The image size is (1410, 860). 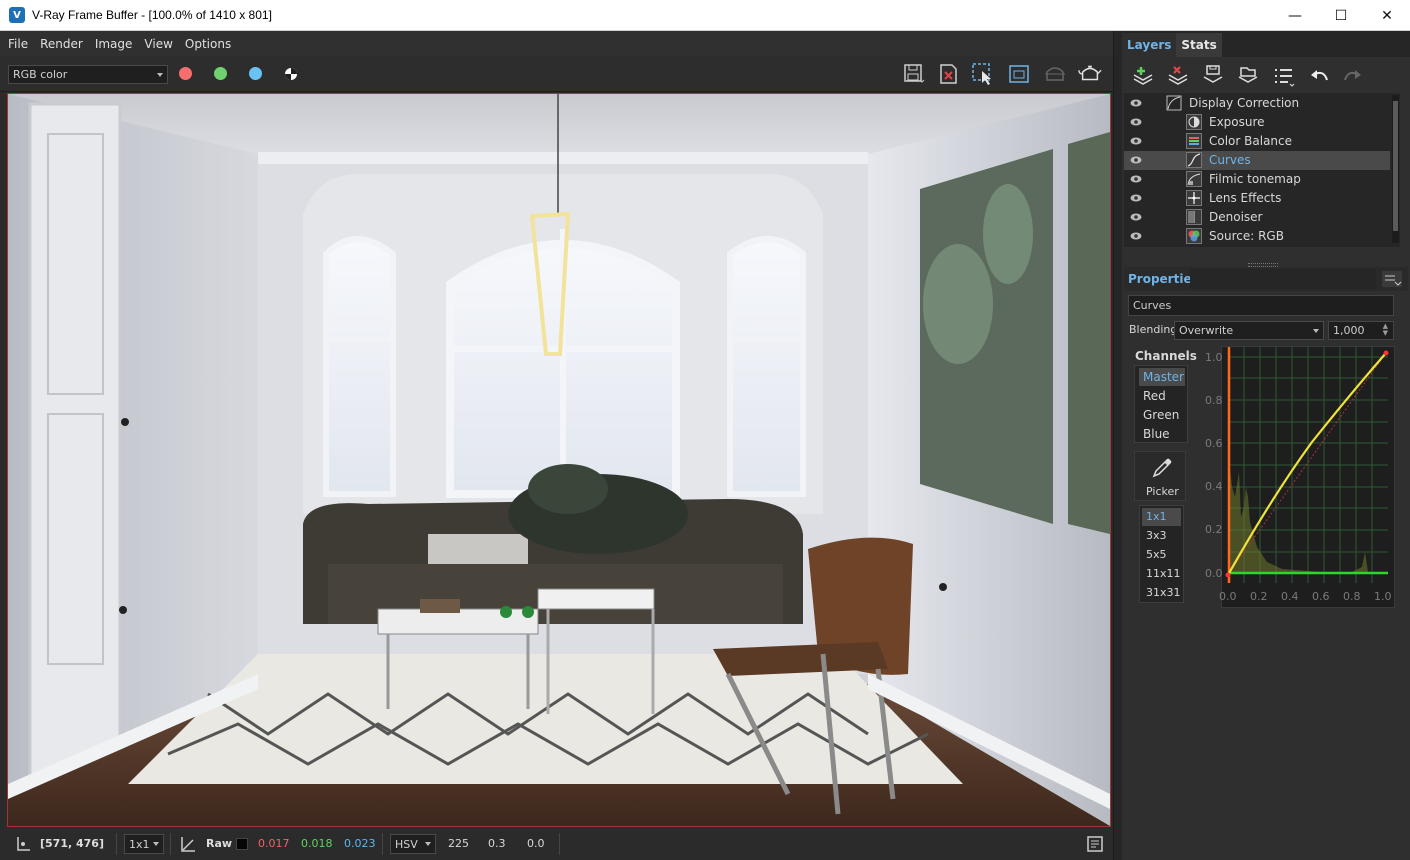 What do you see at coordinates (114, 44) in the screenshot?
I see `menu-image: Image` at bounding box center [114, 44].